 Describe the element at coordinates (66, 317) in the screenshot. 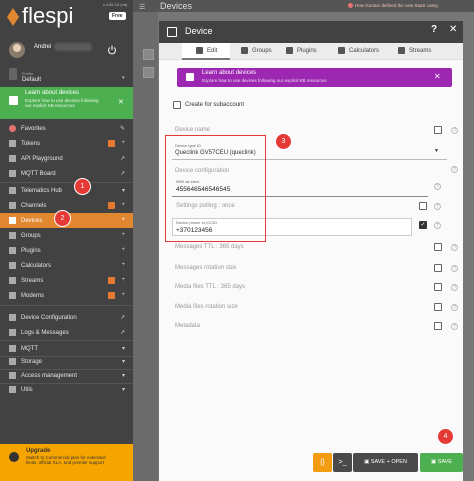

I see `sidebar-item-device-configuration: Device Configuration ↗` at that location.